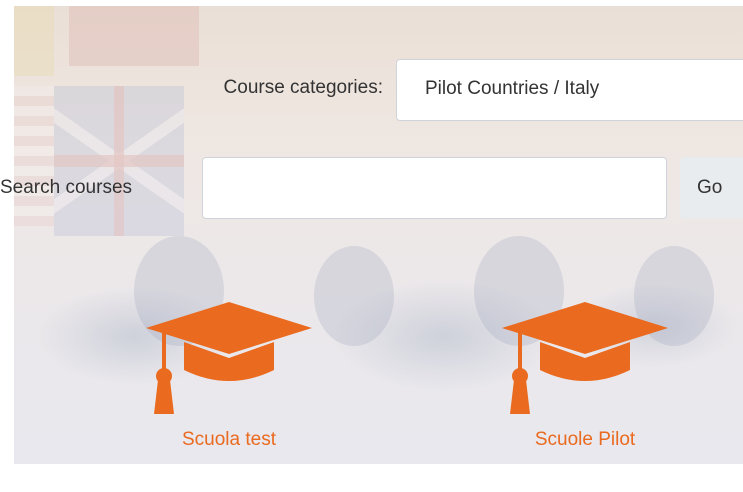 This screenshot has width=743, height=492. What do you see at coordinates (66, 187) in the screenshot?
I see `search-label: Search courses` at bounding box center [66, 187].